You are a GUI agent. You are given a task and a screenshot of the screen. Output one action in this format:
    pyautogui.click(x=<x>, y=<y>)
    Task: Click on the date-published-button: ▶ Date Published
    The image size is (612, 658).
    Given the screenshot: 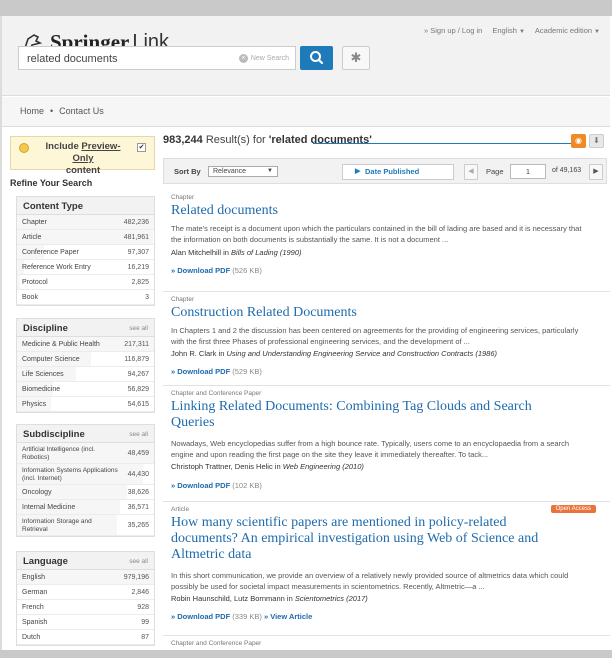 What is the action you would take?
    pyautogui.click(x=398, y=172)
    